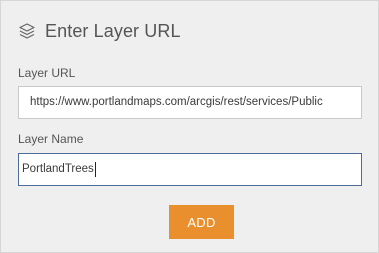  Describe the element at coordinates (58, 169) in the screenshot. I see `layer-name-value: PortlandTrees` at that location.